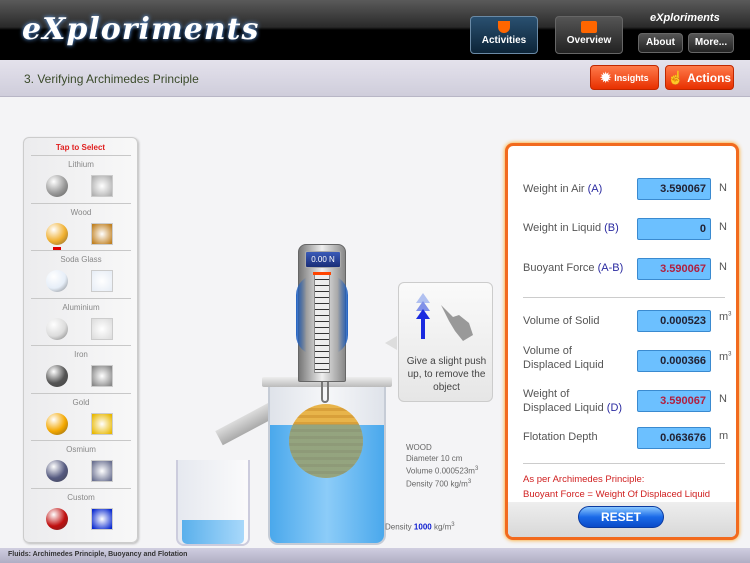  What do you see at coordinates (325, 392) in the screenshot?
I see `hook-icon` at bounding box center [325, 392].